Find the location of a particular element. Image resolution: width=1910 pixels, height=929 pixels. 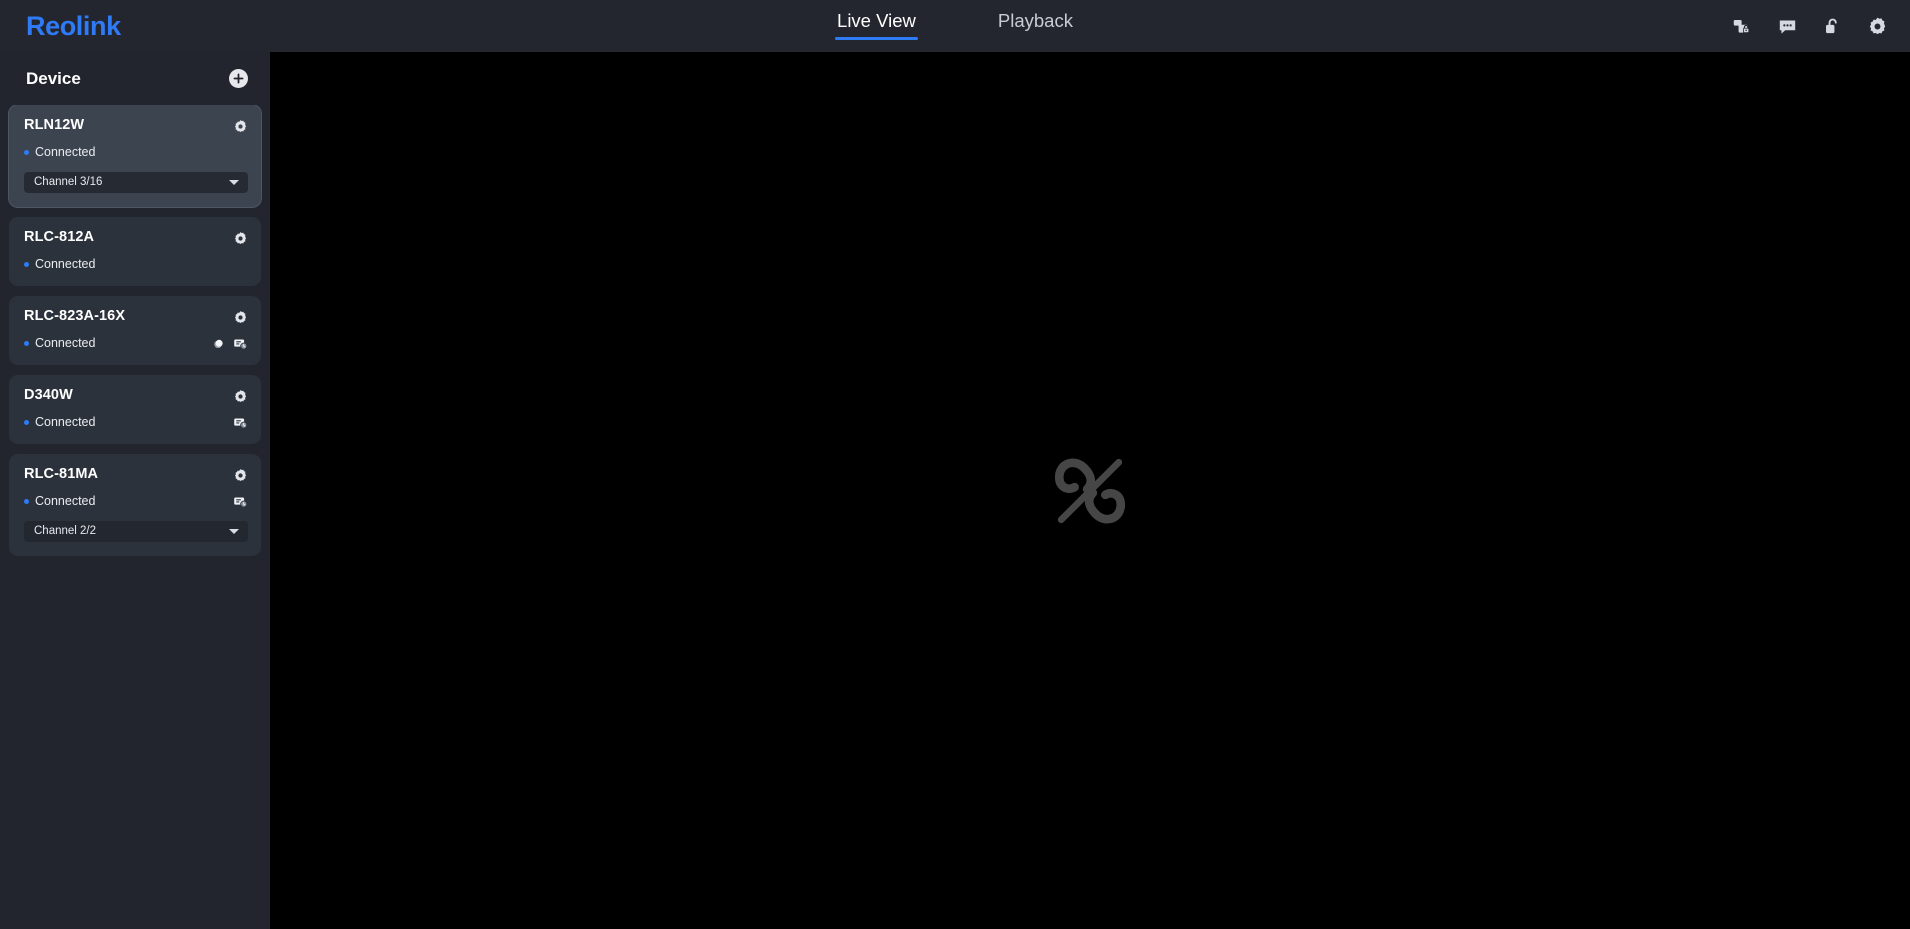

device-card-d340w: D340W Connected is located at coordinates (135, 409).